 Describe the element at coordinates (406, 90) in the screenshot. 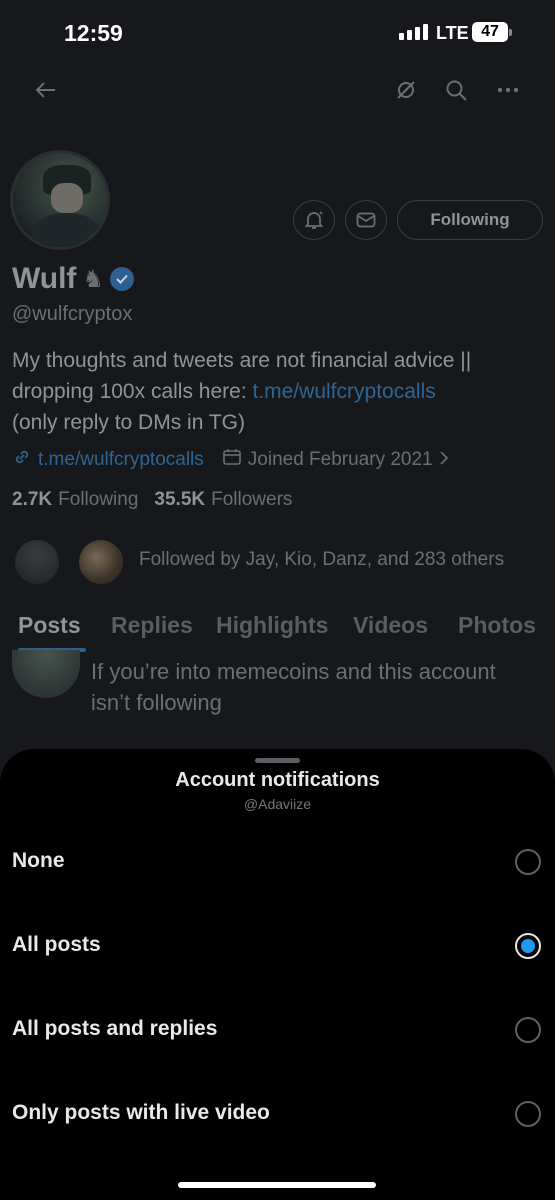

I see `no-notification-icon` at that location.